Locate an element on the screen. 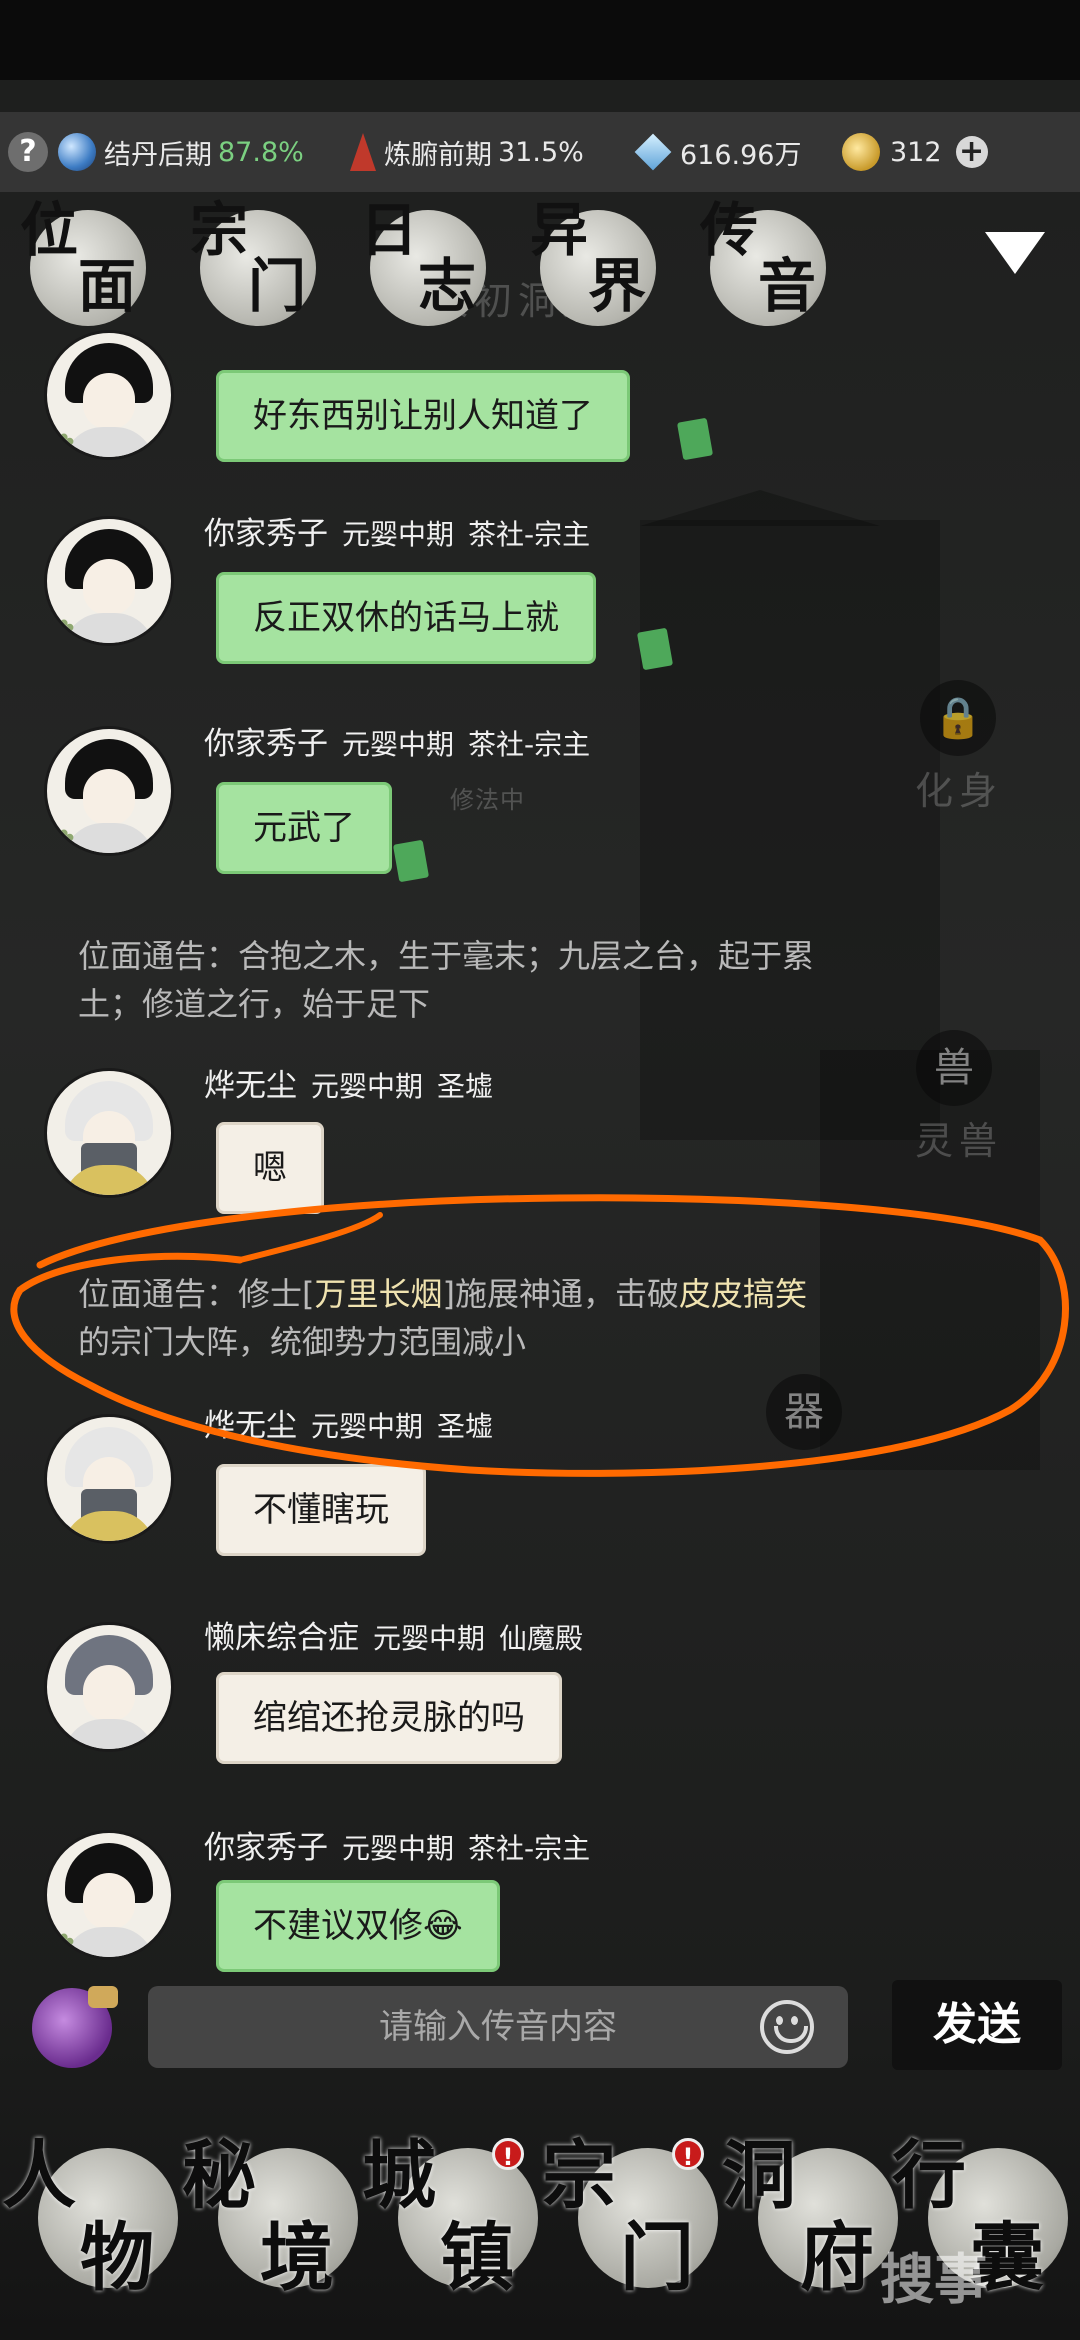 The image size is (1080, 2340). notice-text: 位面通告：修士[ is located at coordinates (196, 1294).